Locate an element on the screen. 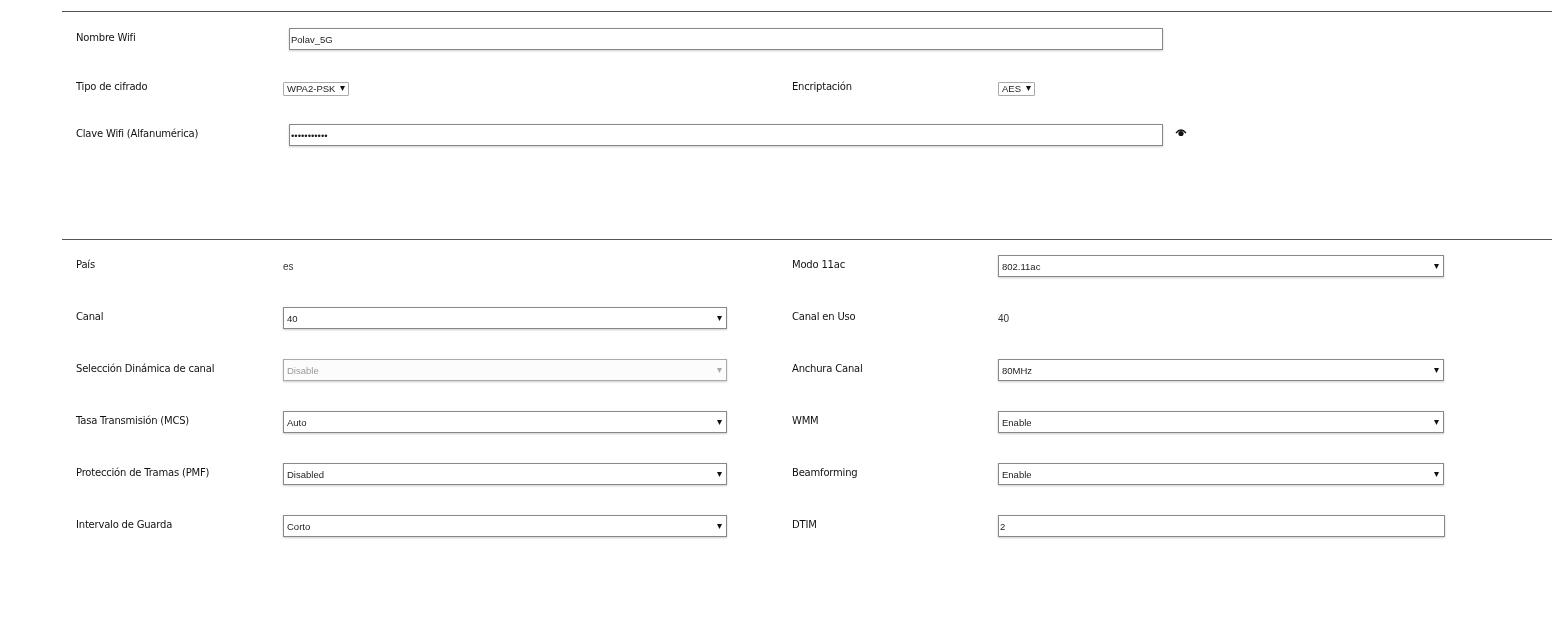  field-label: Canal en Uso is located at coordinates (824, 316).